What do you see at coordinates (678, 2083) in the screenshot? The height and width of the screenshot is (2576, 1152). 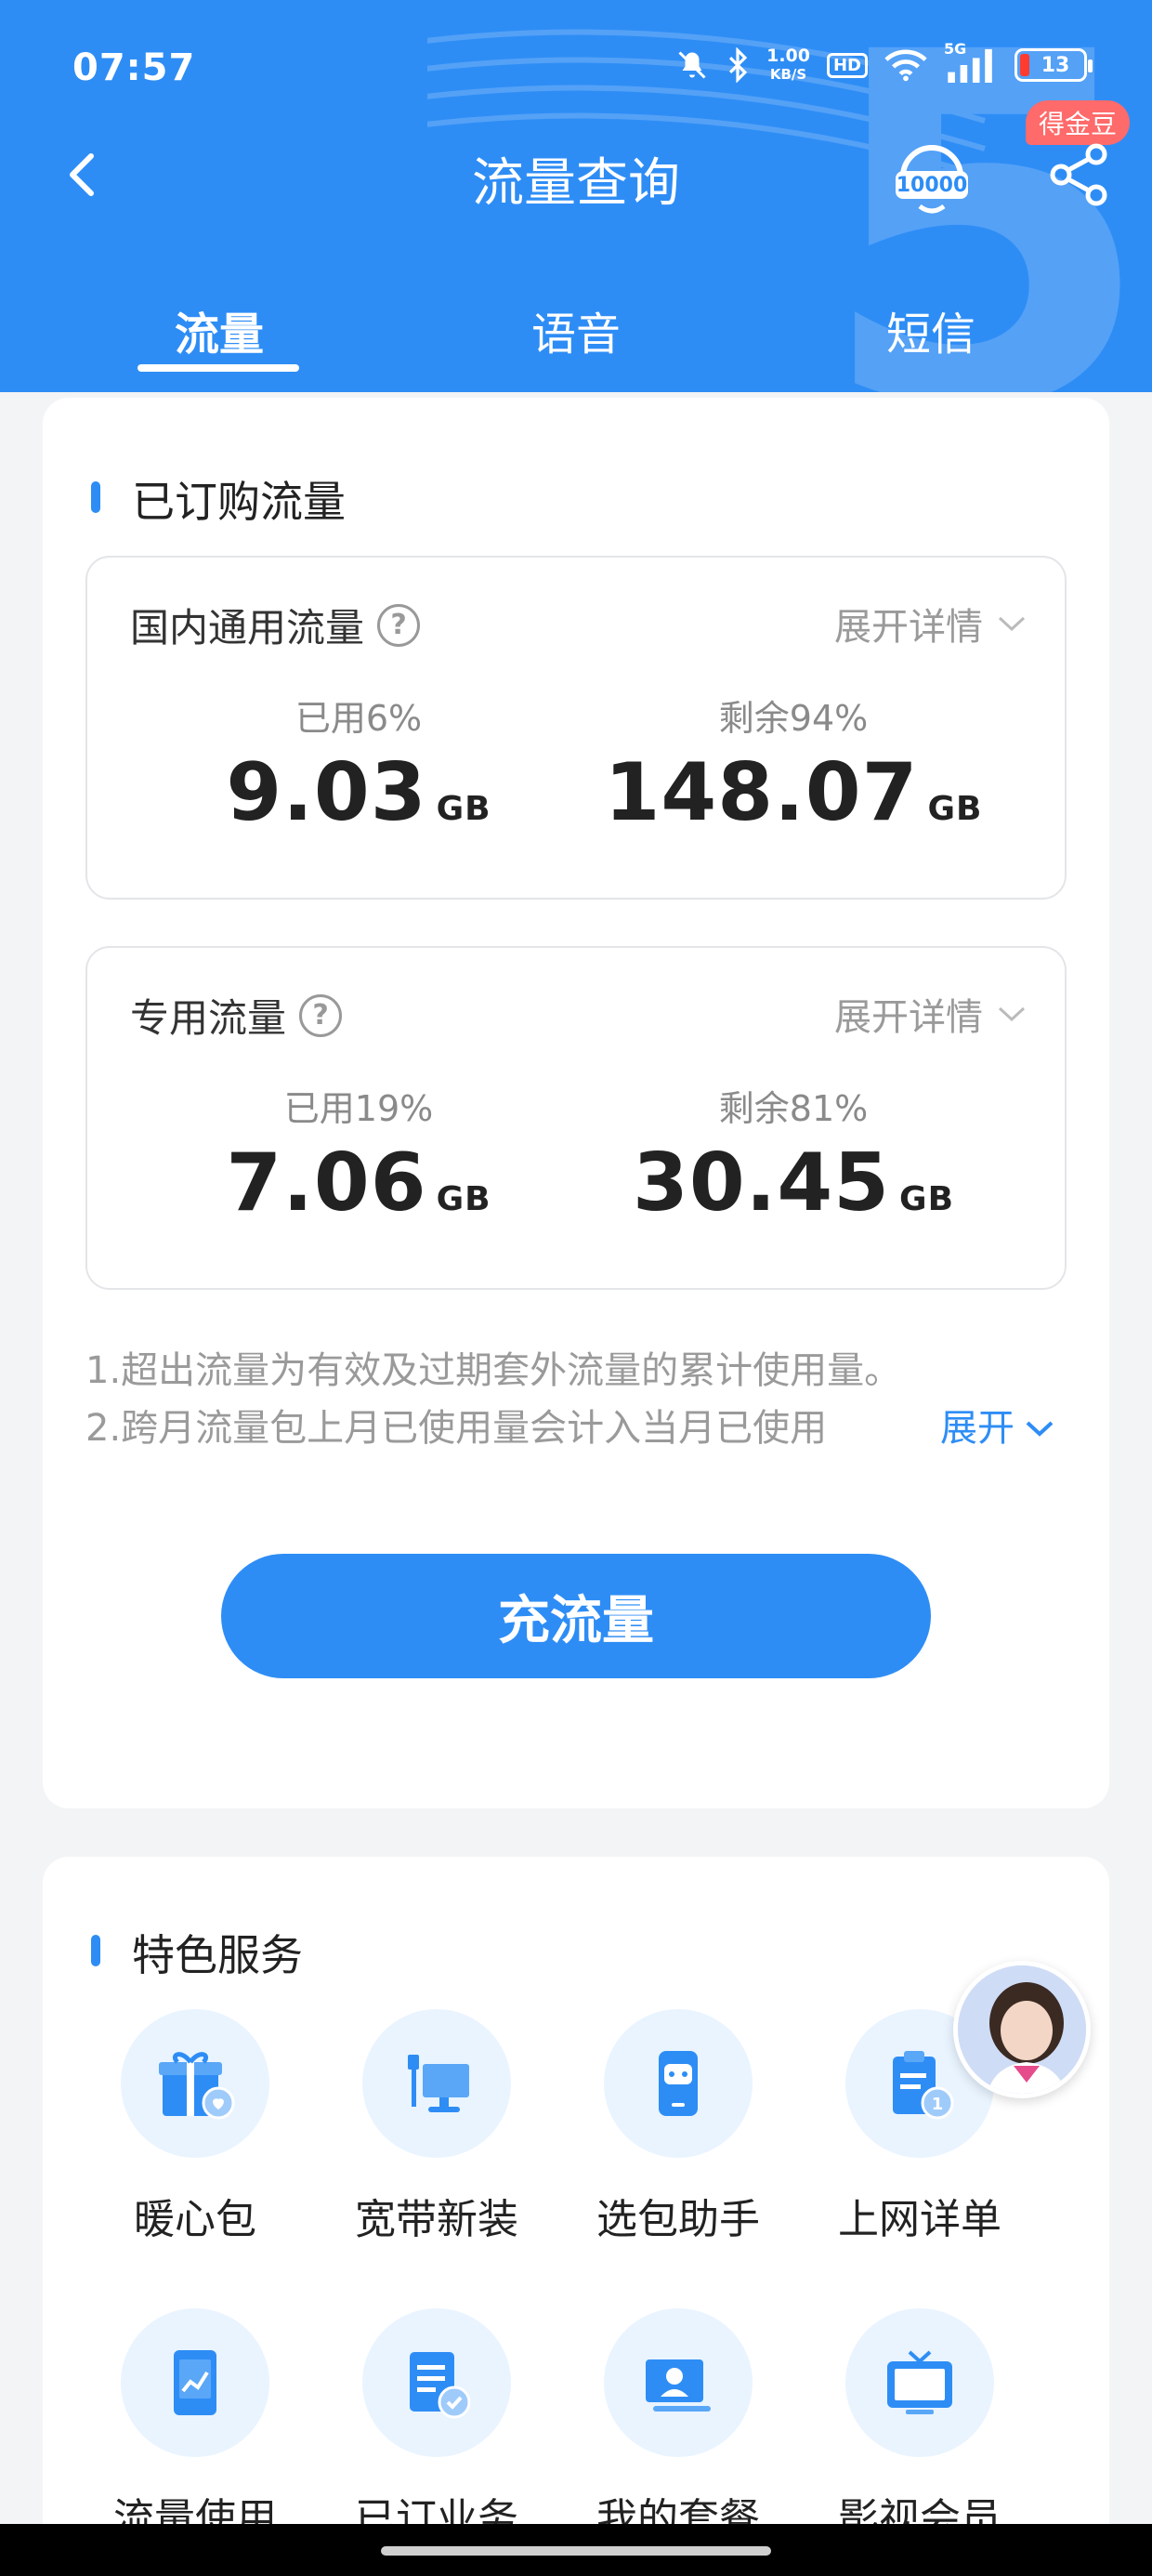 I see `robot-phone-icon` at bounding box center [678, 2083].